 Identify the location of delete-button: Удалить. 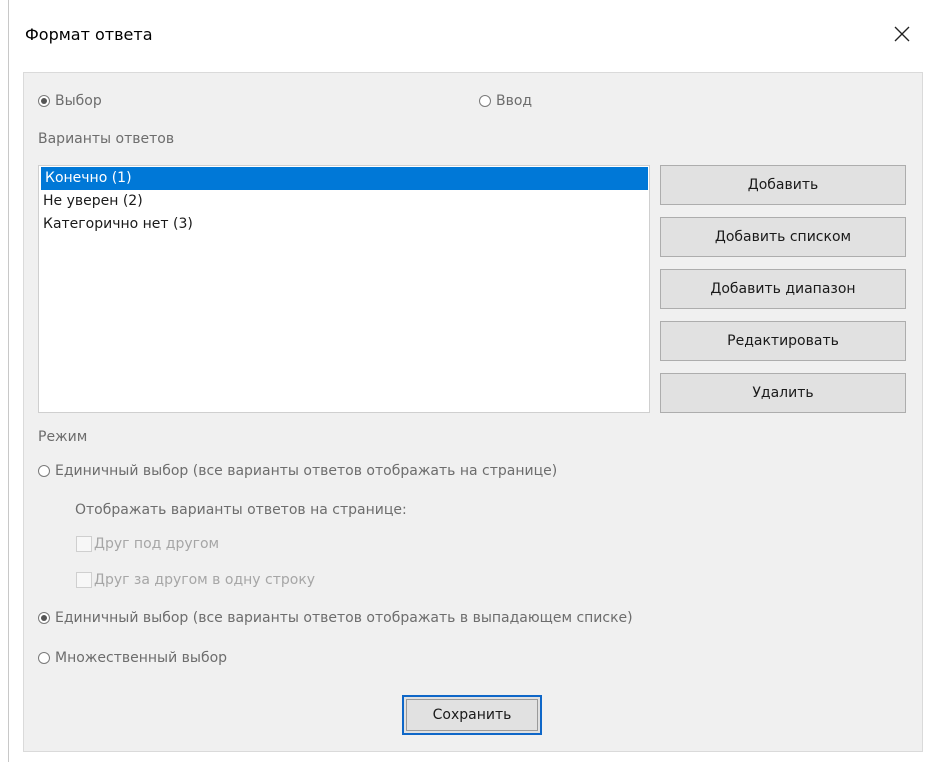
(783, 393).